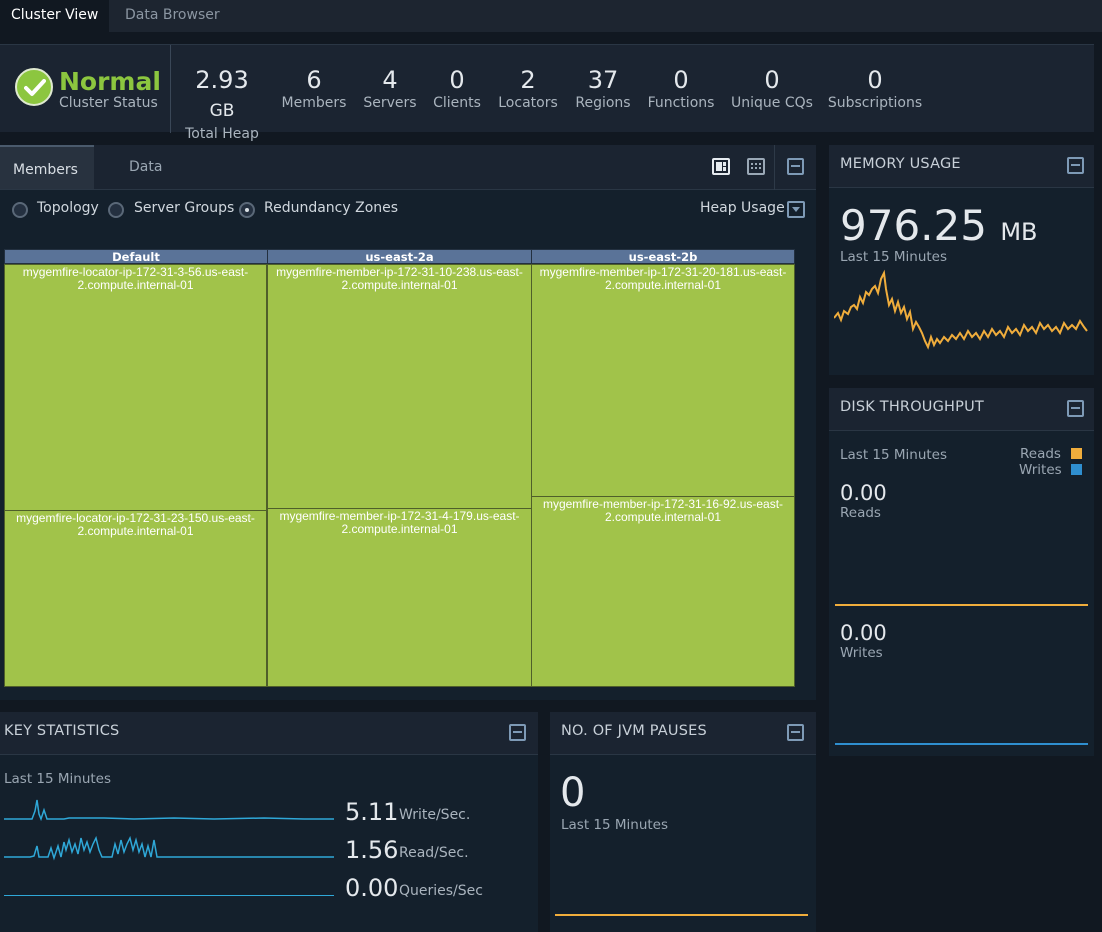 This screenshot has height=932, width=1102. Describe the element at coordinates (222, 134) in the screenshot. I see `stat-label: Total Heap` at that location.